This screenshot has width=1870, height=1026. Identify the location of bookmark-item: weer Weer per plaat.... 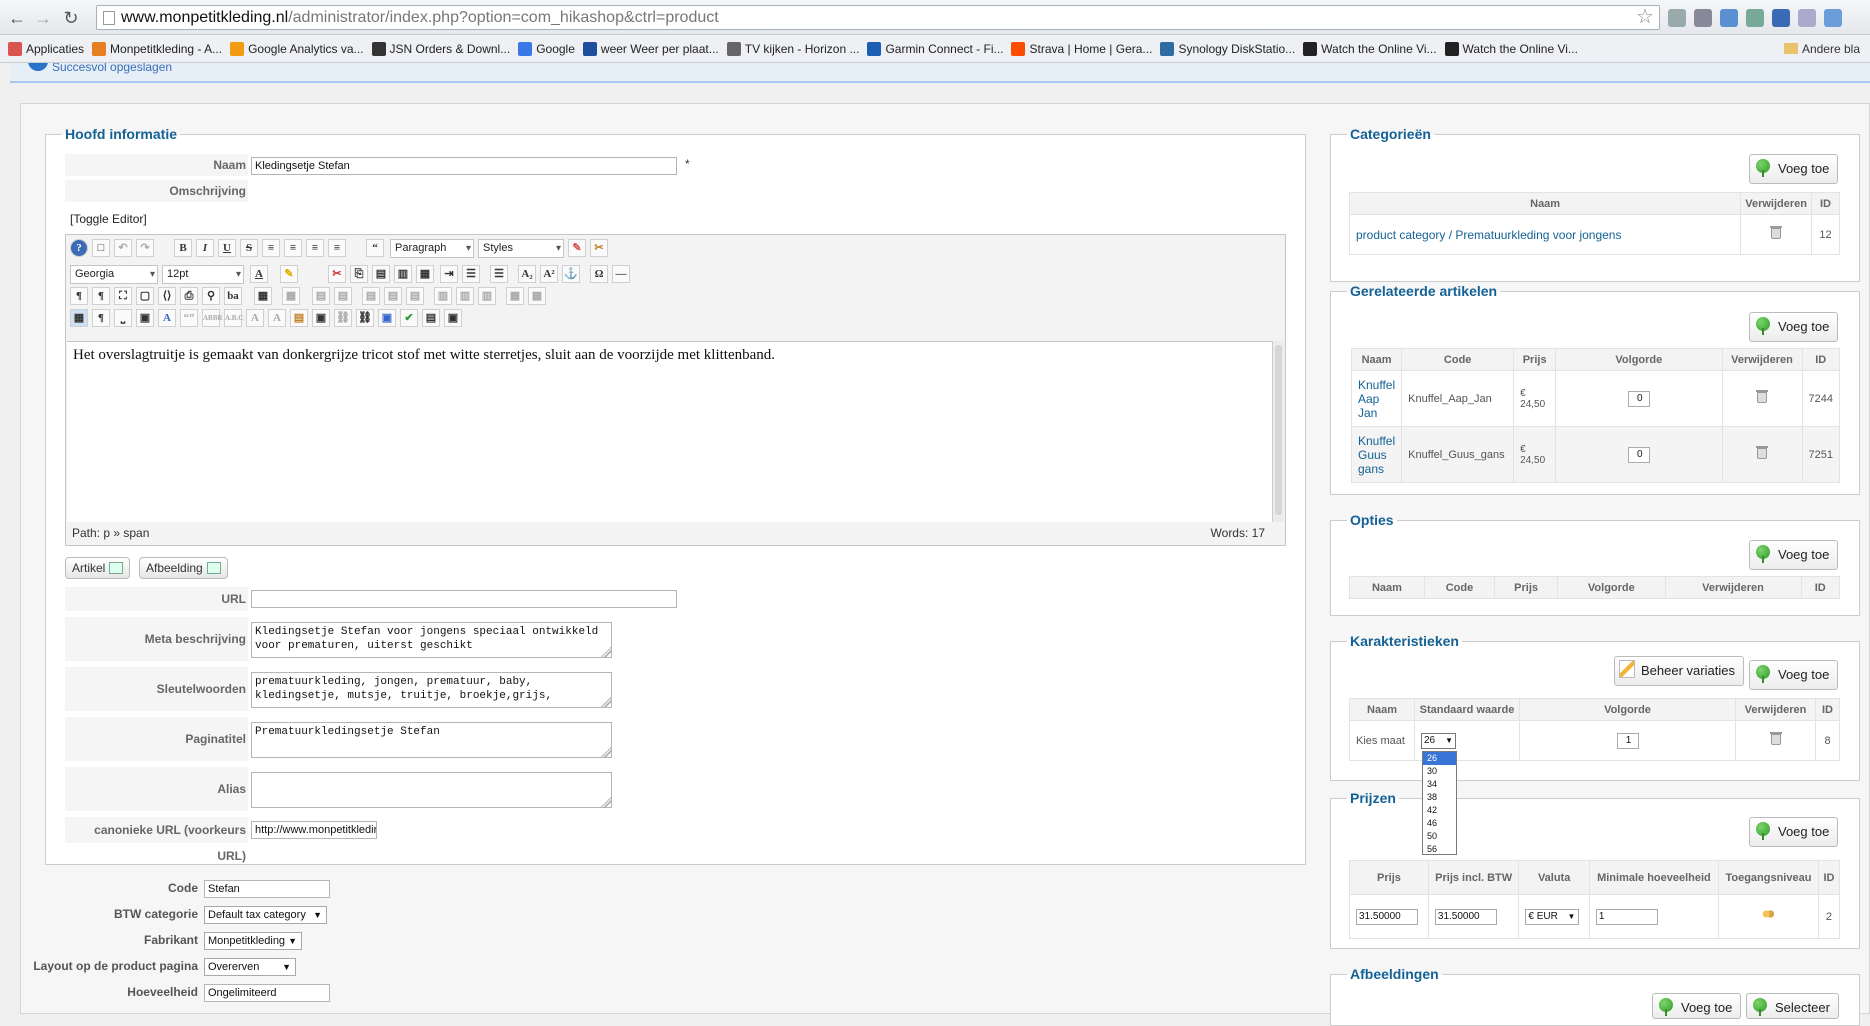
(650, 48).